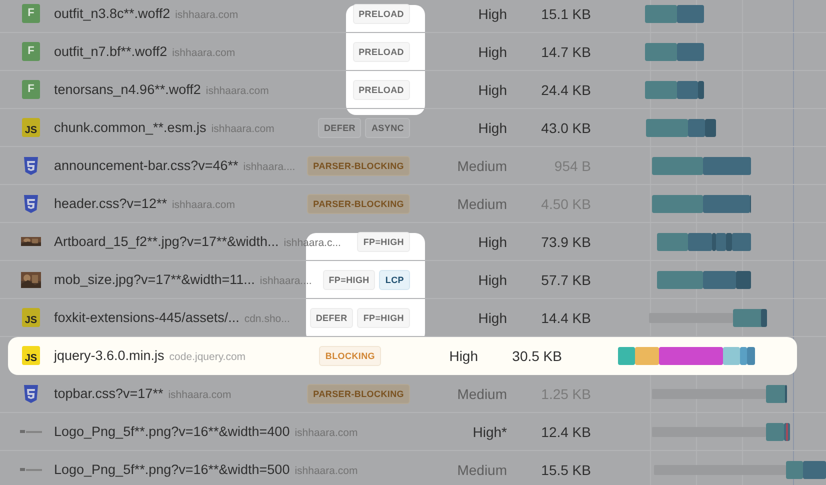 The height and width of the screenshot is (485, 826). What do you see at coordinates (111, 51) in the screenshot?
I see `resource-name: outfit_n7.bf**.woff2` at bounding box center [111, 51].